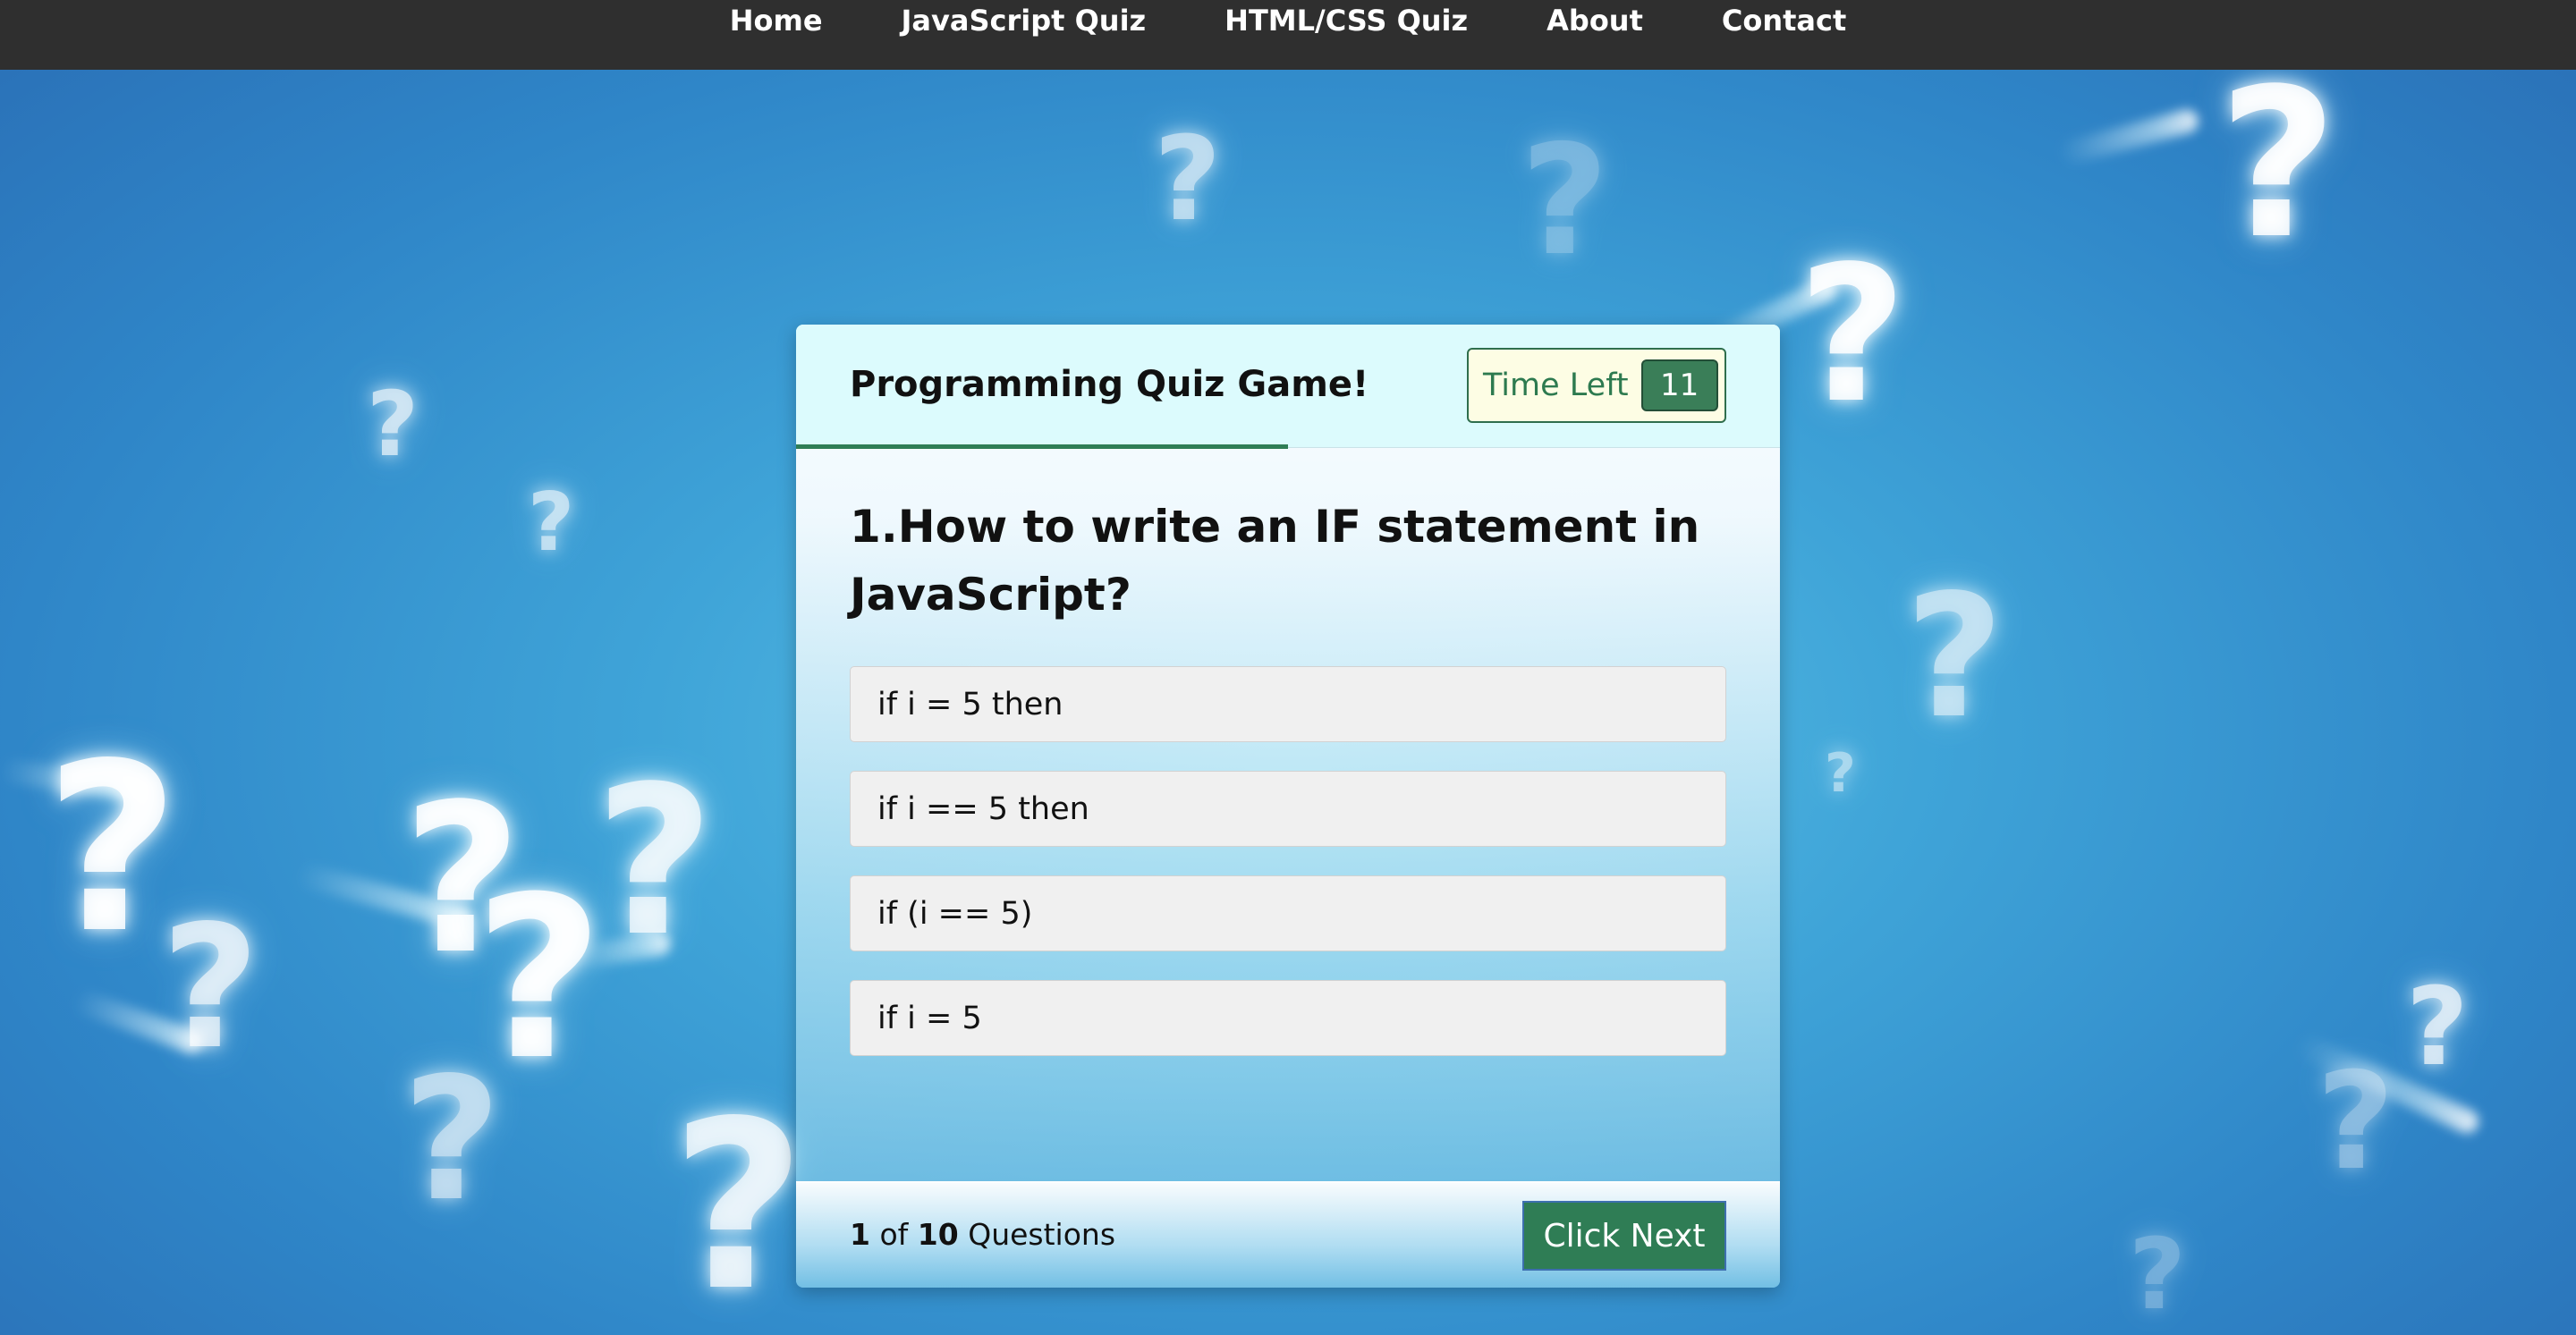  I want to click on counter-of-text: of, so click(894, 1234).